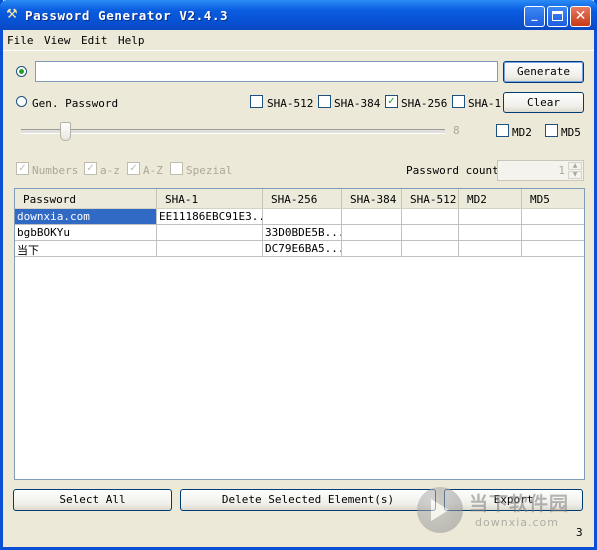  Describe the element at coordinates (94, 40) in the screenshot. I see `menu-edit: Edit` at that location.